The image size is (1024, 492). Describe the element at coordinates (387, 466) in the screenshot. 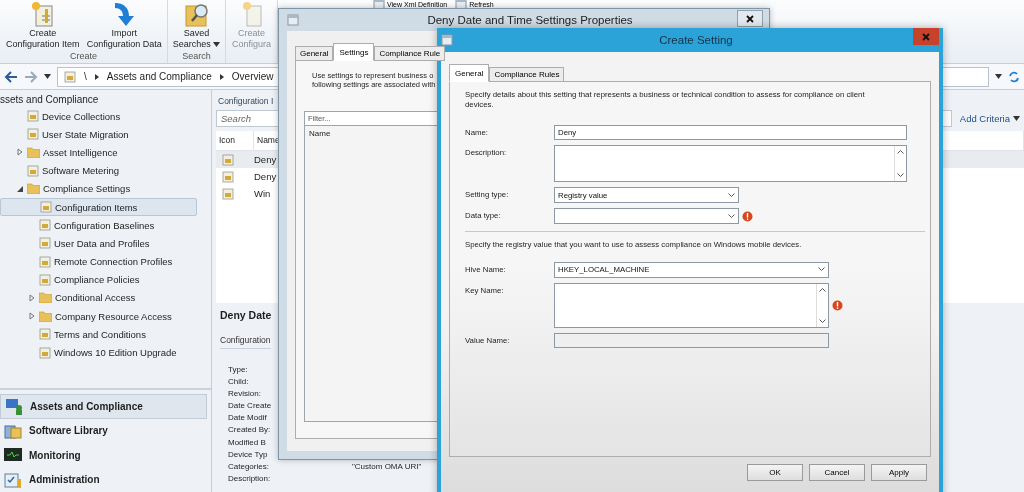

I see `property-value: "Custom OMA URI"` at that location.